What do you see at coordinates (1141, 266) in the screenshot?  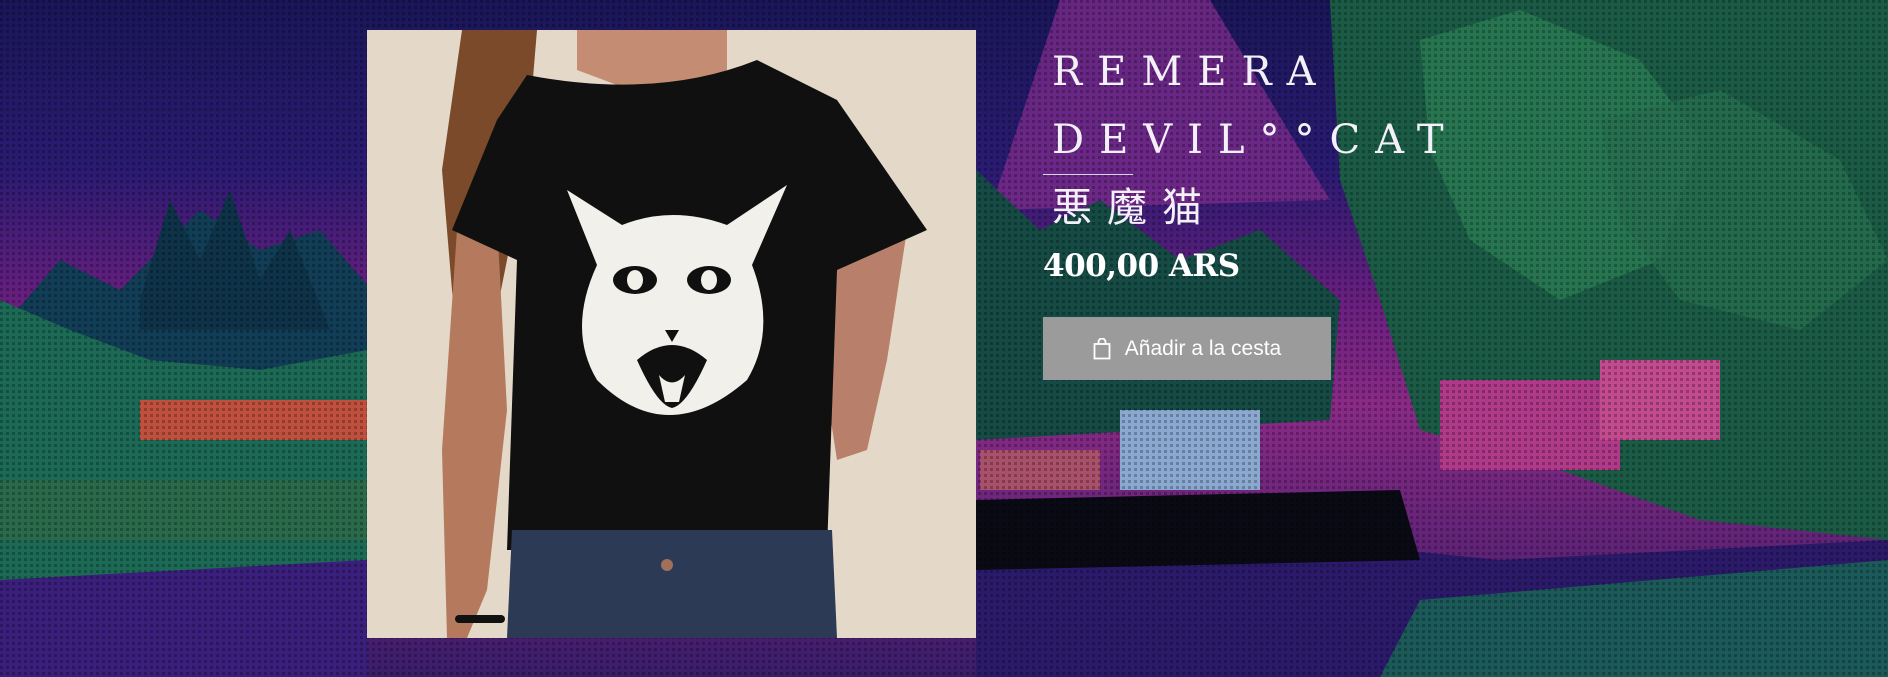 I see `product-price: 400,00 ARS` at bounding box center [1141, 266].